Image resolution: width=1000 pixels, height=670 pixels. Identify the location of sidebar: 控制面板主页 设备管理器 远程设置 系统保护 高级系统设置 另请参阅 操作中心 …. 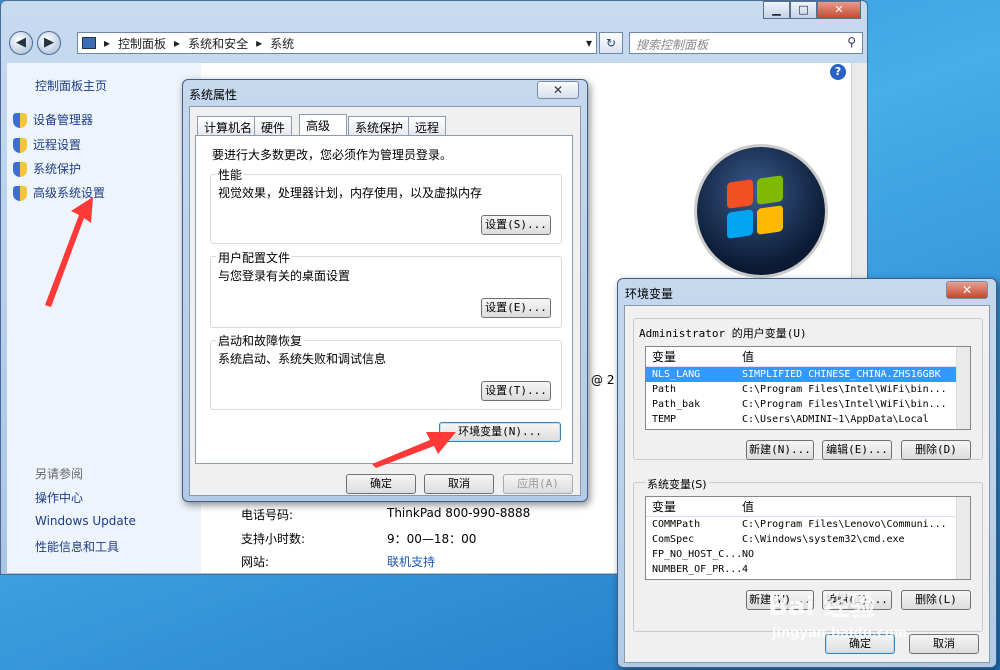
(104, 318).